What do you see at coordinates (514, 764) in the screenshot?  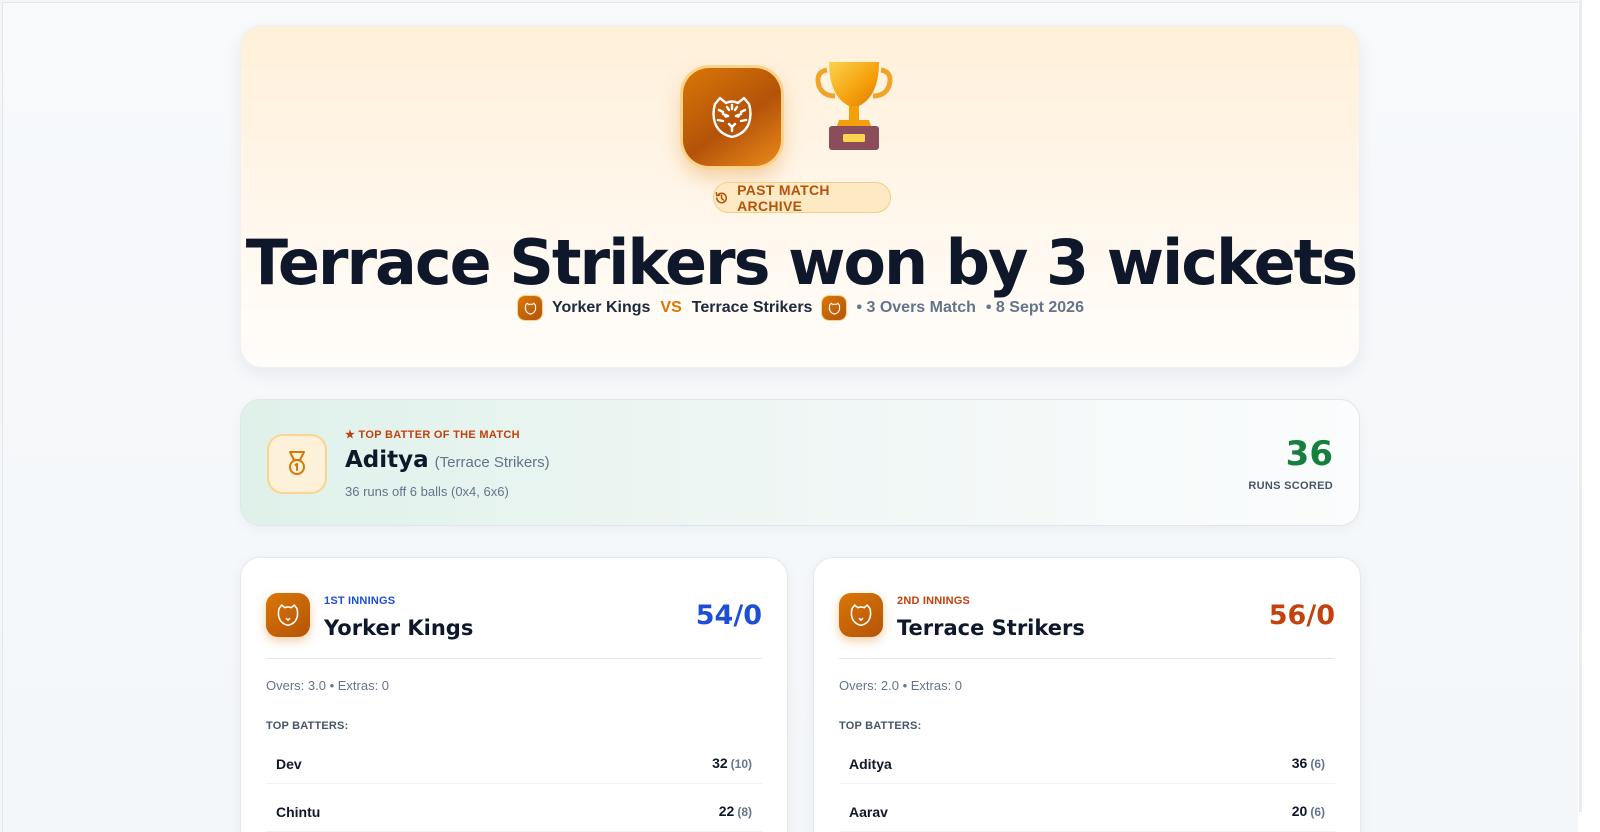 I see `batter-row: Dev 32 (10)` at bounding box center [514, 764].